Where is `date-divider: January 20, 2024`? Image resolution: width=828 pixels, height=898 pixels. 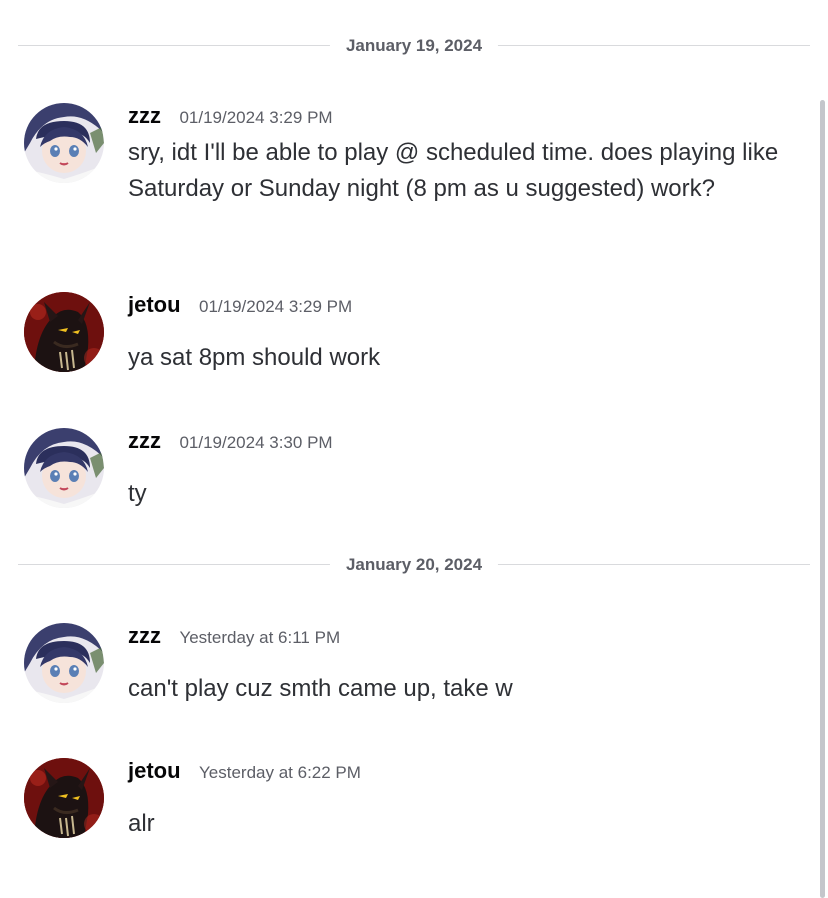
date-divider: January 20, 2024 is located at coordinates (414, 565).